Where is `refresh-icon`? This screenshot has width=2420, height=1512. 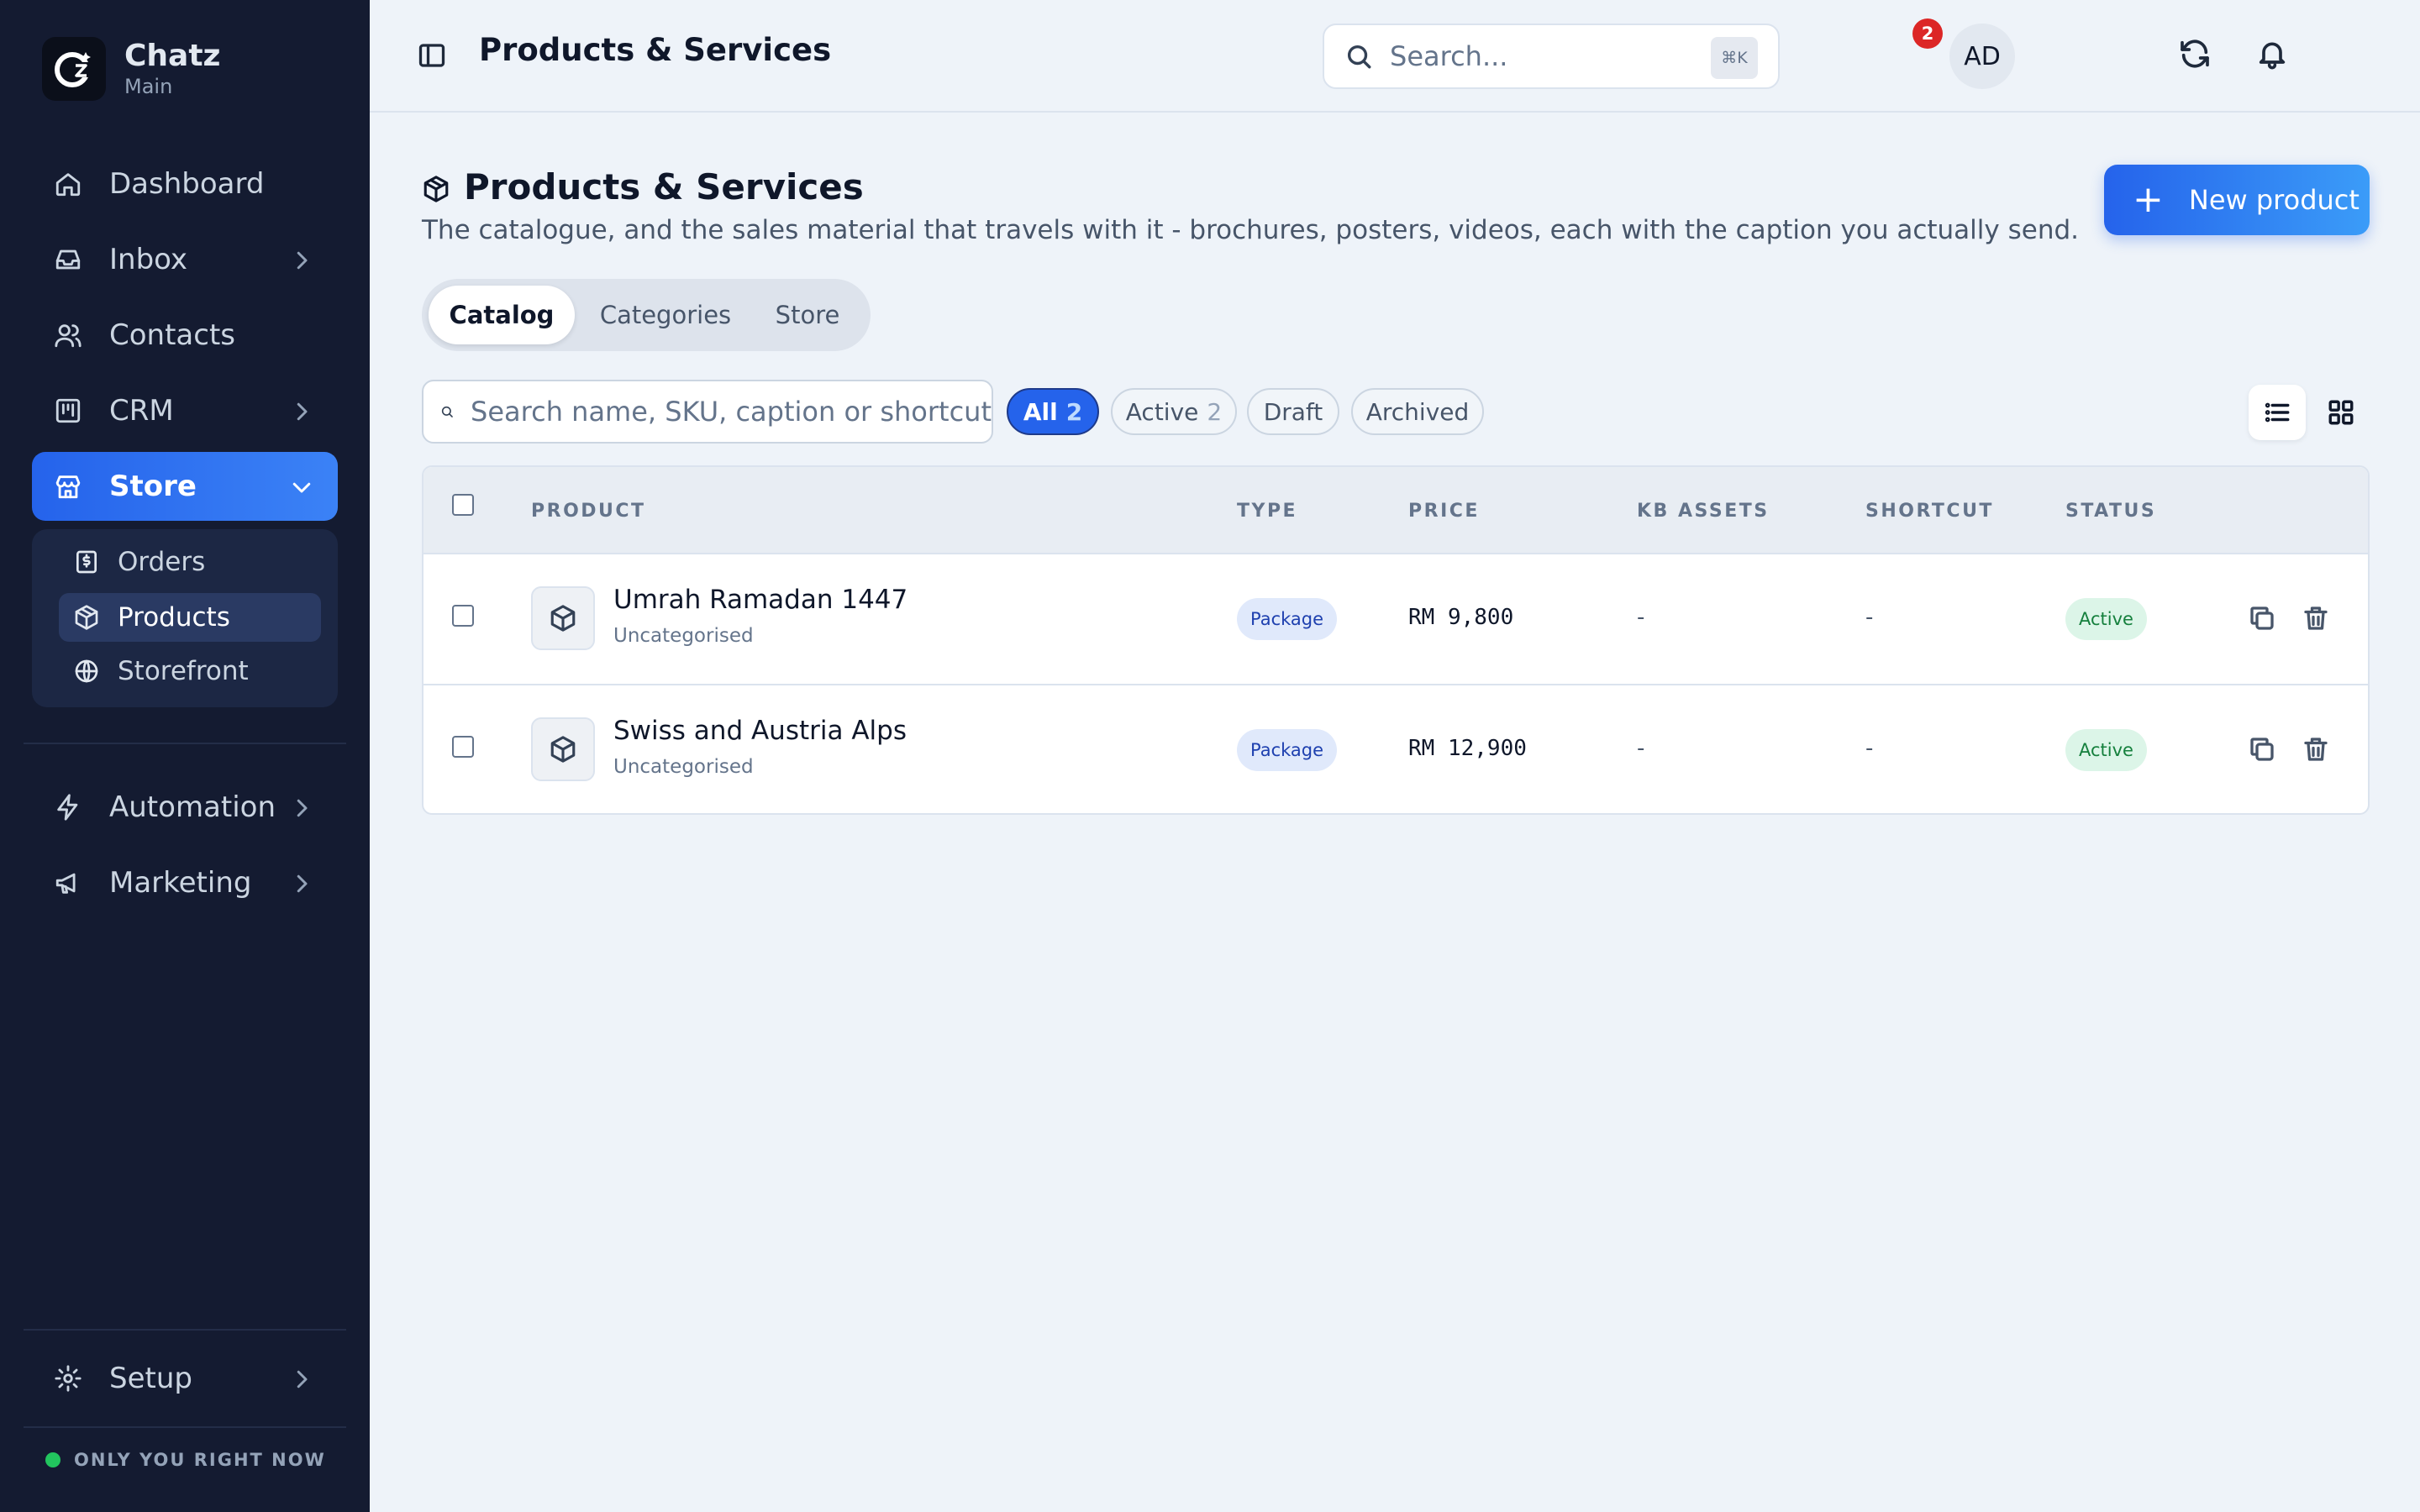
refresh-icon is located at coordinates (2196, 55).